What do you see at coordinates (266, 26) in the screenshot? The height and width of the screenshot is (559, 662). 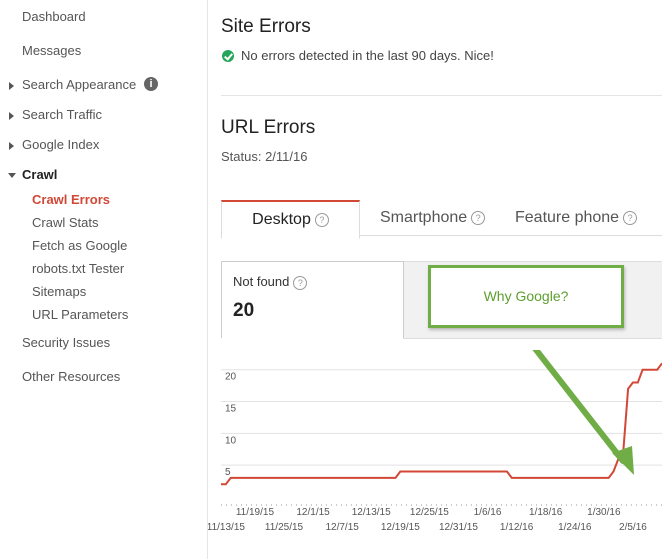 I see `site-errors-title: Site Errors` at bounding box center [266, 26].